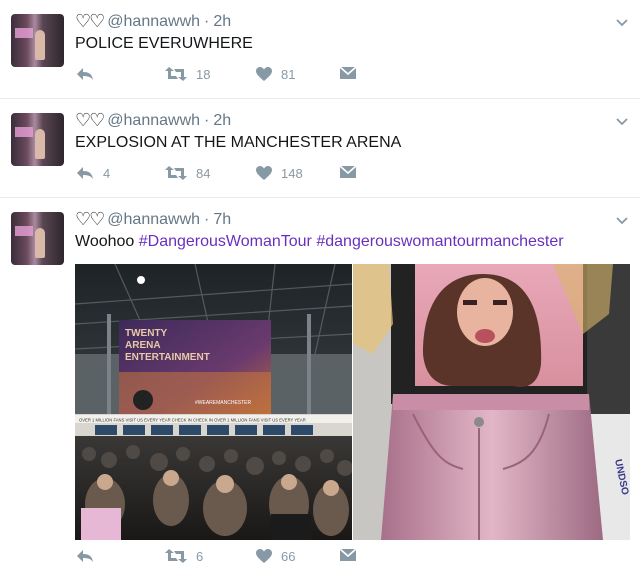 The image size is (640, 576). What do you see at coordinates (288, 74) in the screenshot?
I see `like-count: 81` at bounding box center [288, 74].